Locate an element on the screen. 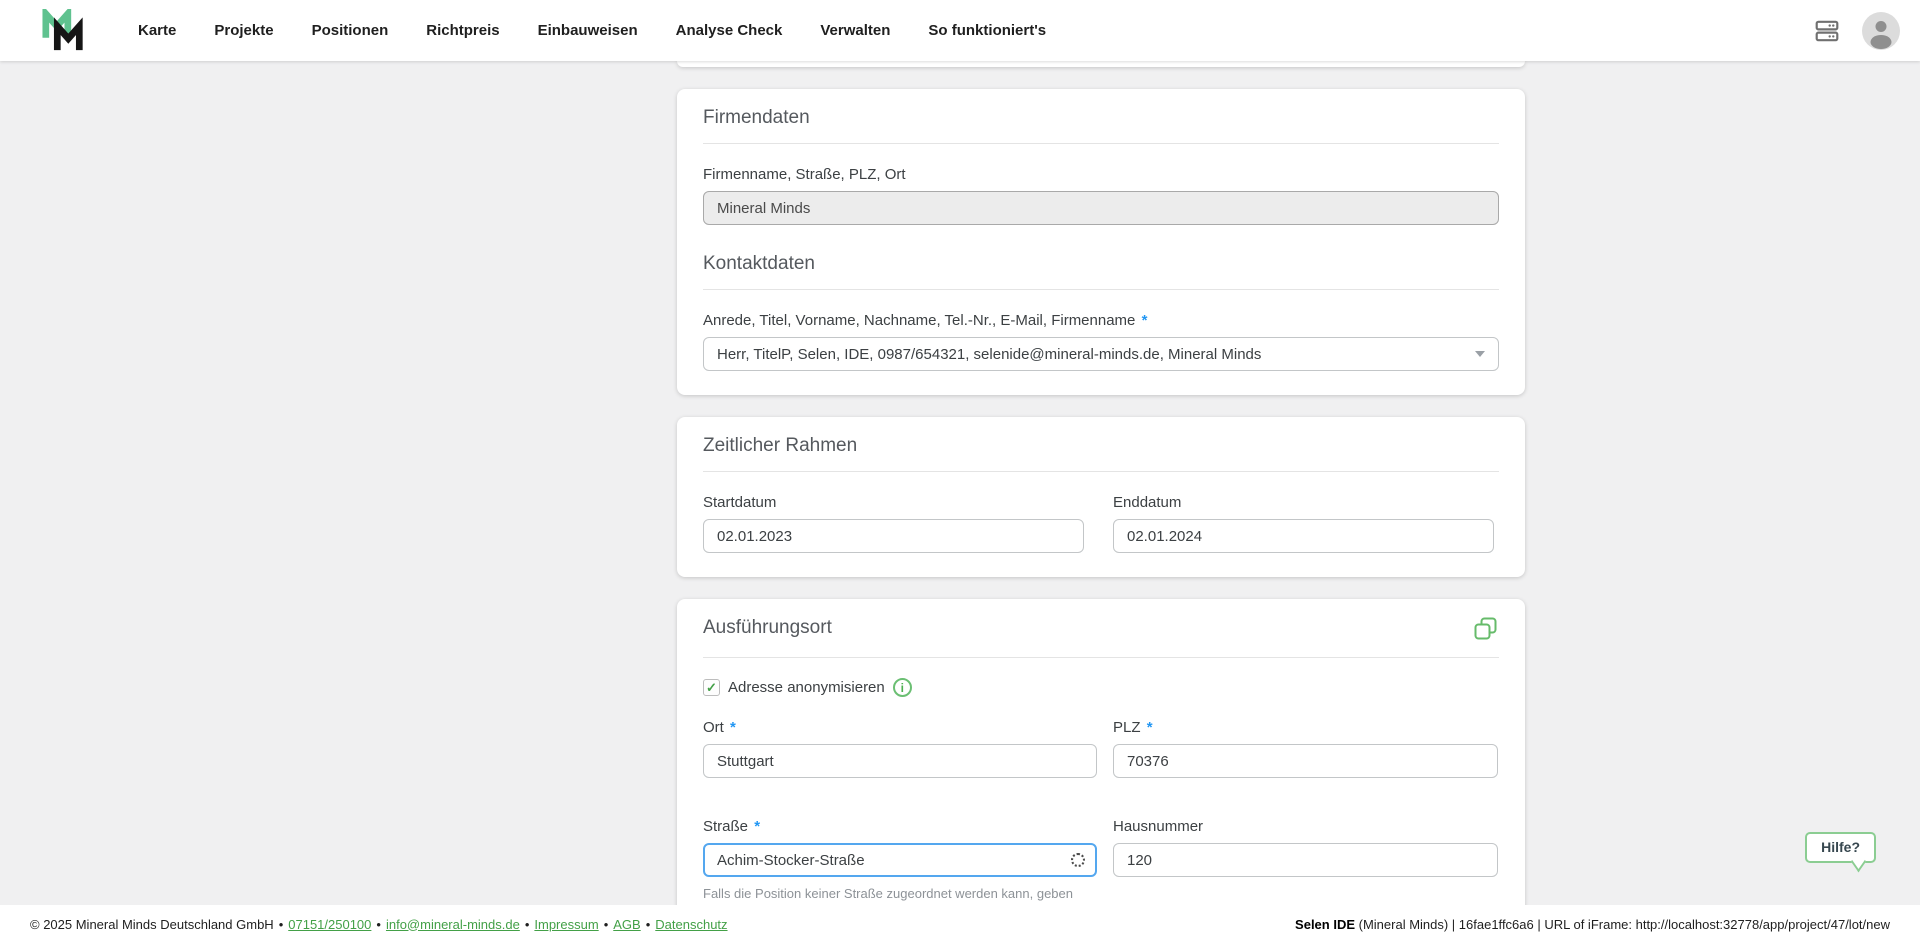 Image resolution: width=1920 pixels, height=943 pixels. startdatum-input is located at coordinates (893, 536).